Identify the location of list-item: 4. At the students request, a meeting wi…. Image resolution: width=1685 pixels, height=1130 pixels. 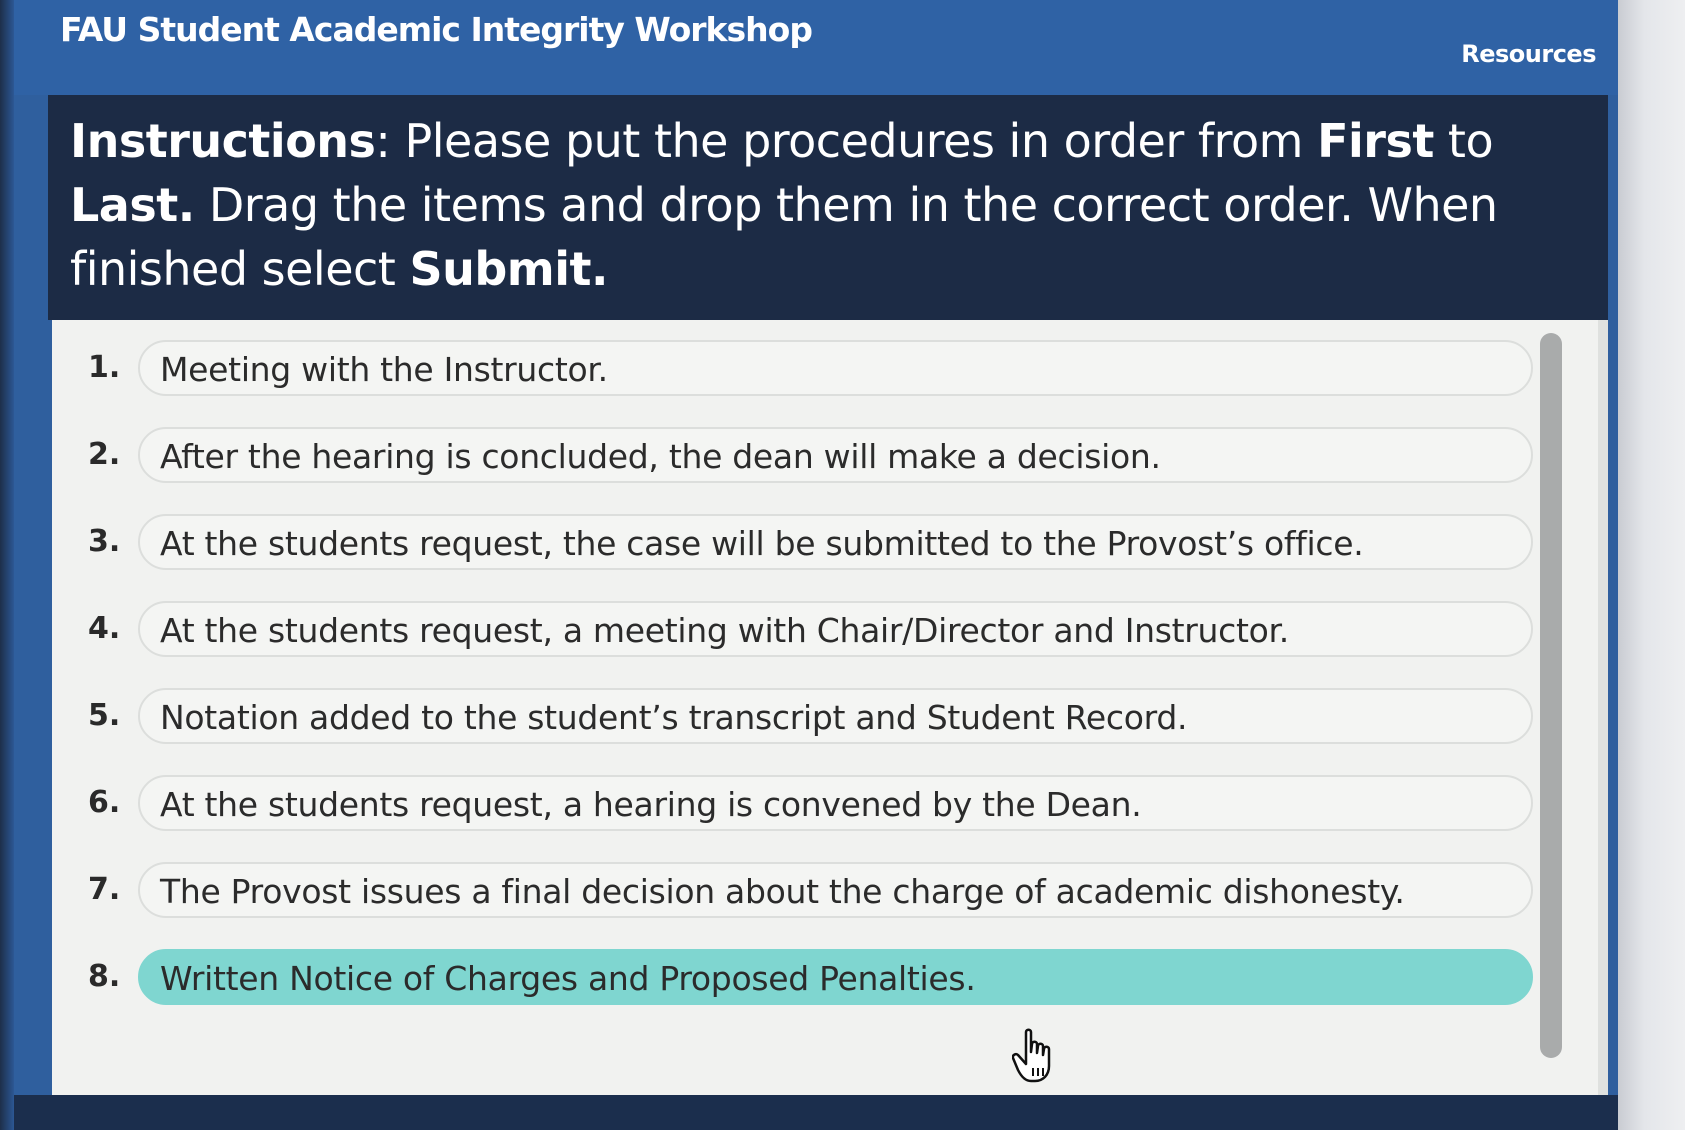
(823, 629).